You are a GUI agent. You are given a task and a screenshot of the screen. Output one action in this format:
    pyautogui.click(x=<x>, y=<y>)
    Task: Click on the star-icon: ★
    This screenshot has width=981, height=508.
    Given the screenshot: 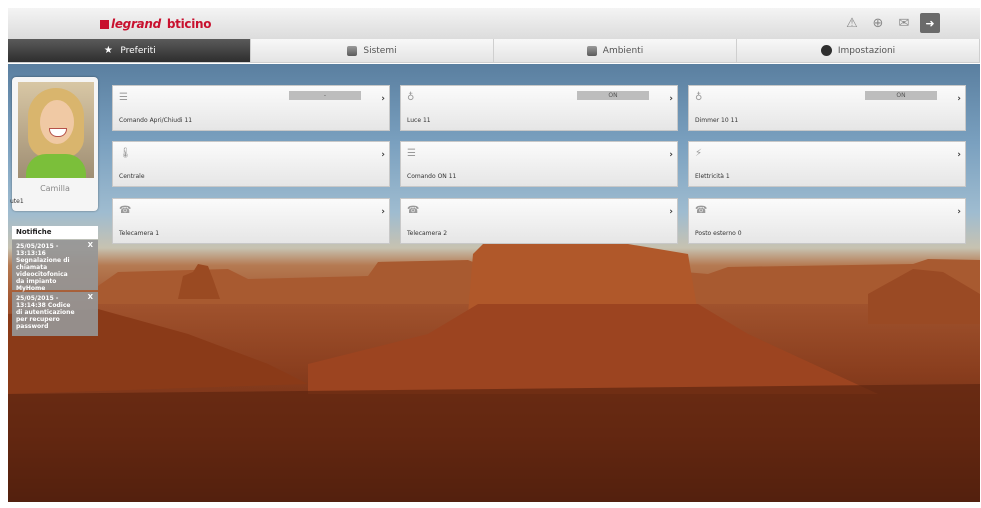 What is the action you would take?
    pyautogui.click(x=108, y=50)
    